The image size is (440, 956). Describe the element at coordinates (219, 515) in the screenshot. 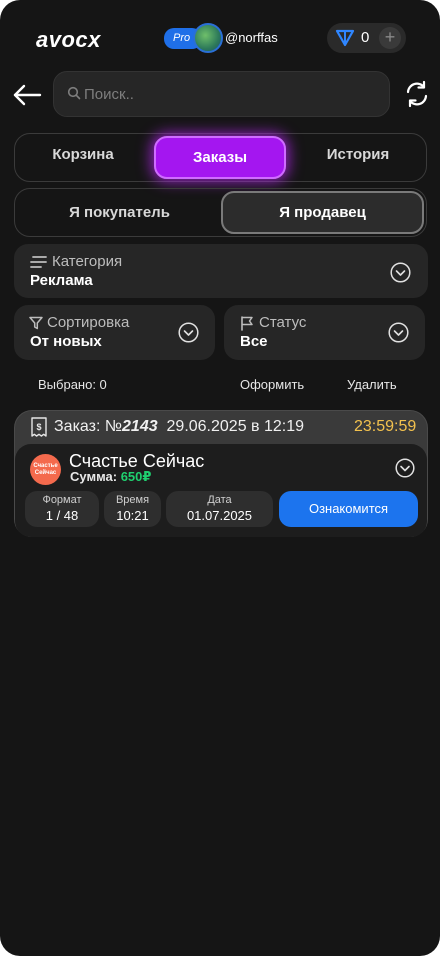

I see `date-value: 01.07.2025` at that location.